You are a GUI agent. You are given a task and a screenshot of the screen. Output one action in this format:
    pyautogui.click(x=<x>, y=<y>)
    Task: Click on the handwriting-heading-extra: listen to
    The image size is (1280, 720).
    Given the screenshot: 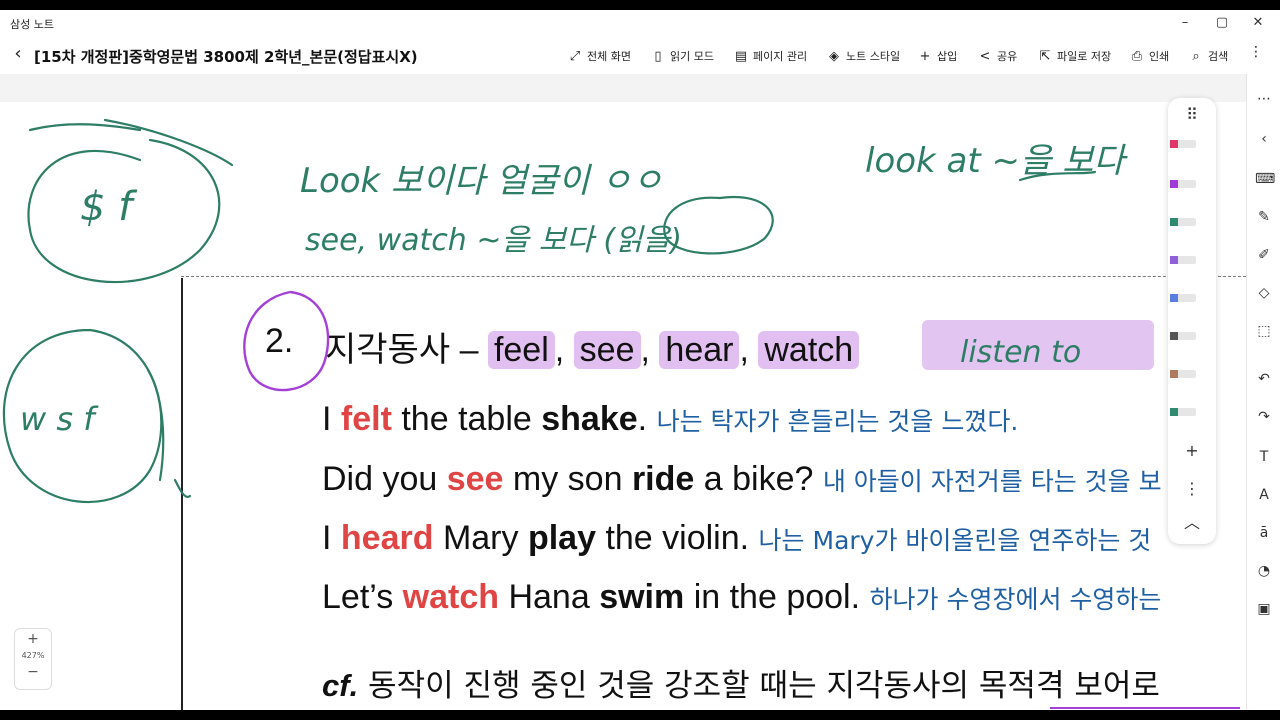 What is the action you would take?
    pyautogui.click(x=1020, y=352)
    